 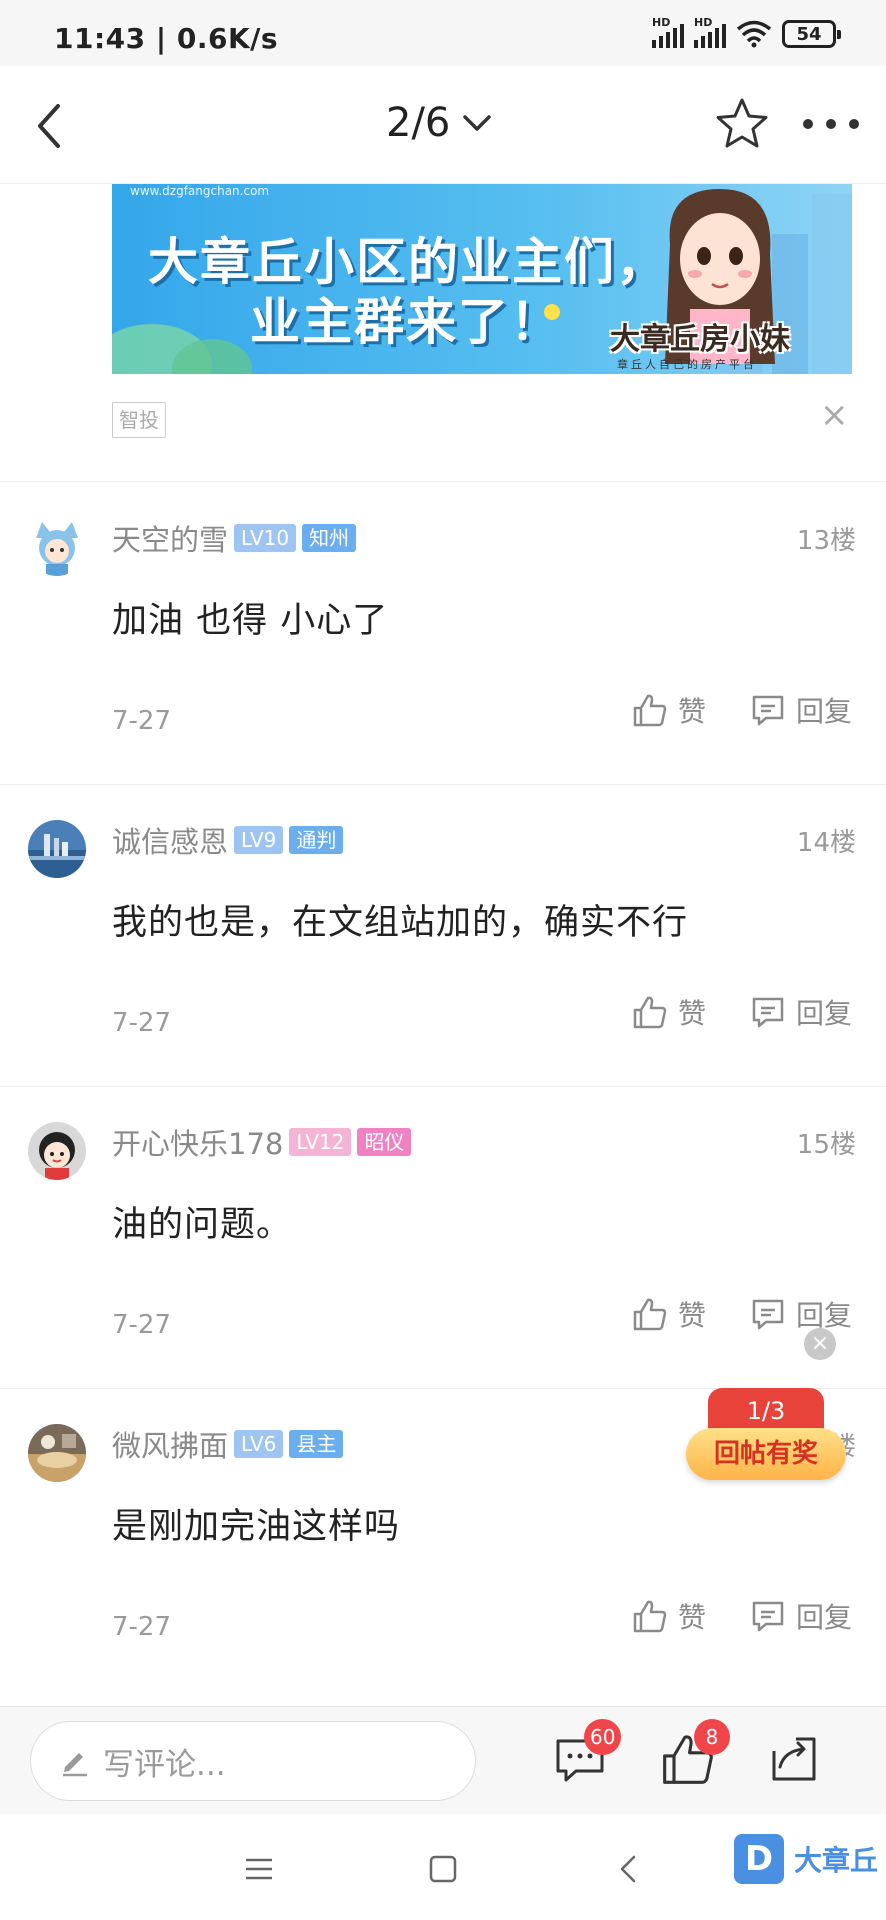 What do you see at coordinates (687, 364) in the screenshot?
I see `ad-brand-sub: 章丘人自己的房产平台` at bounding box center [687, 364].